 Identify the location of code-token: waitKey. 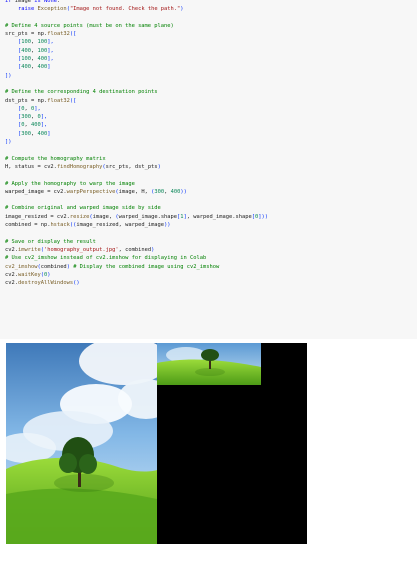
(29, 274).